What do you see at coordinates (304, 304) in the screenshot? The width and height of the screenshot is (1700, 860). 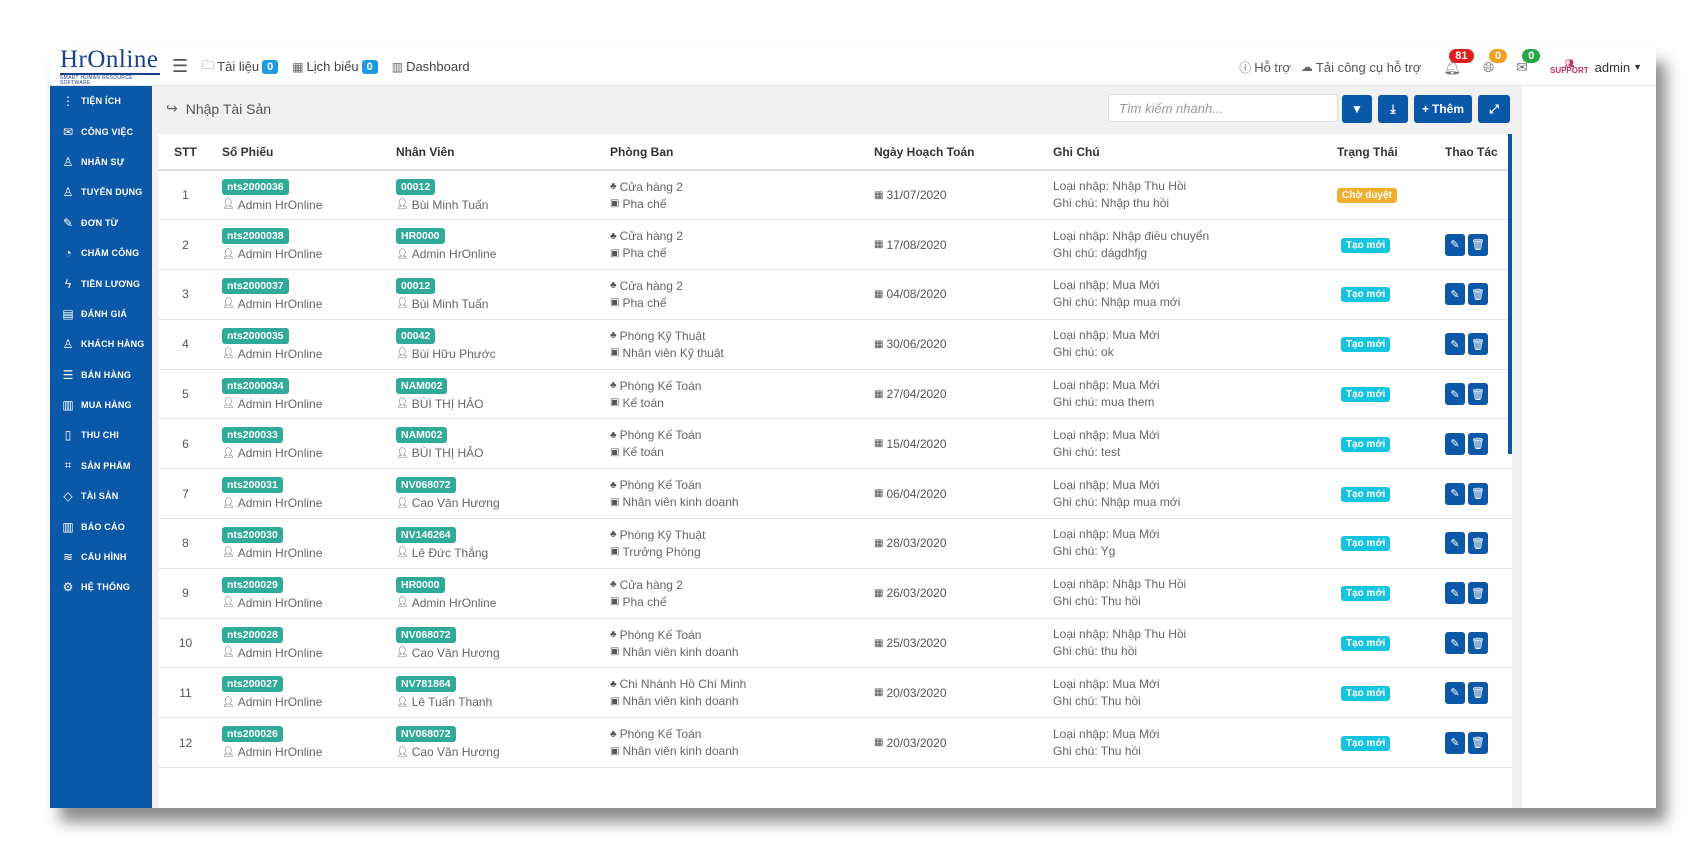 I see `creator-line: 👤︎ Admin HrOnline` at bounding box center [304, 304].